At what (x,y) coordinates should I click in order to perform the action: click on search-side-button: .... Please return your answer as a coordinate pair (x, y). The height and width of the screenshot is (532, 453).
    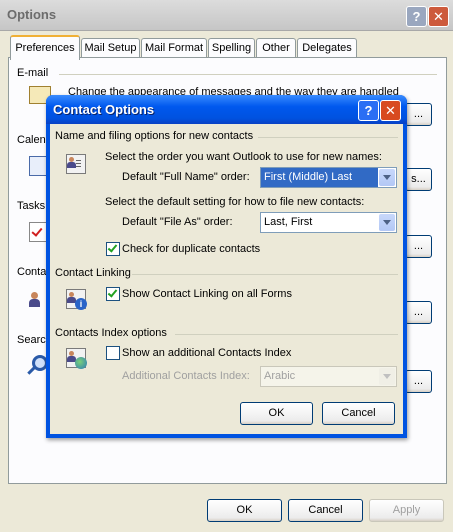
    Looking at the image, I should click on (418, 381).